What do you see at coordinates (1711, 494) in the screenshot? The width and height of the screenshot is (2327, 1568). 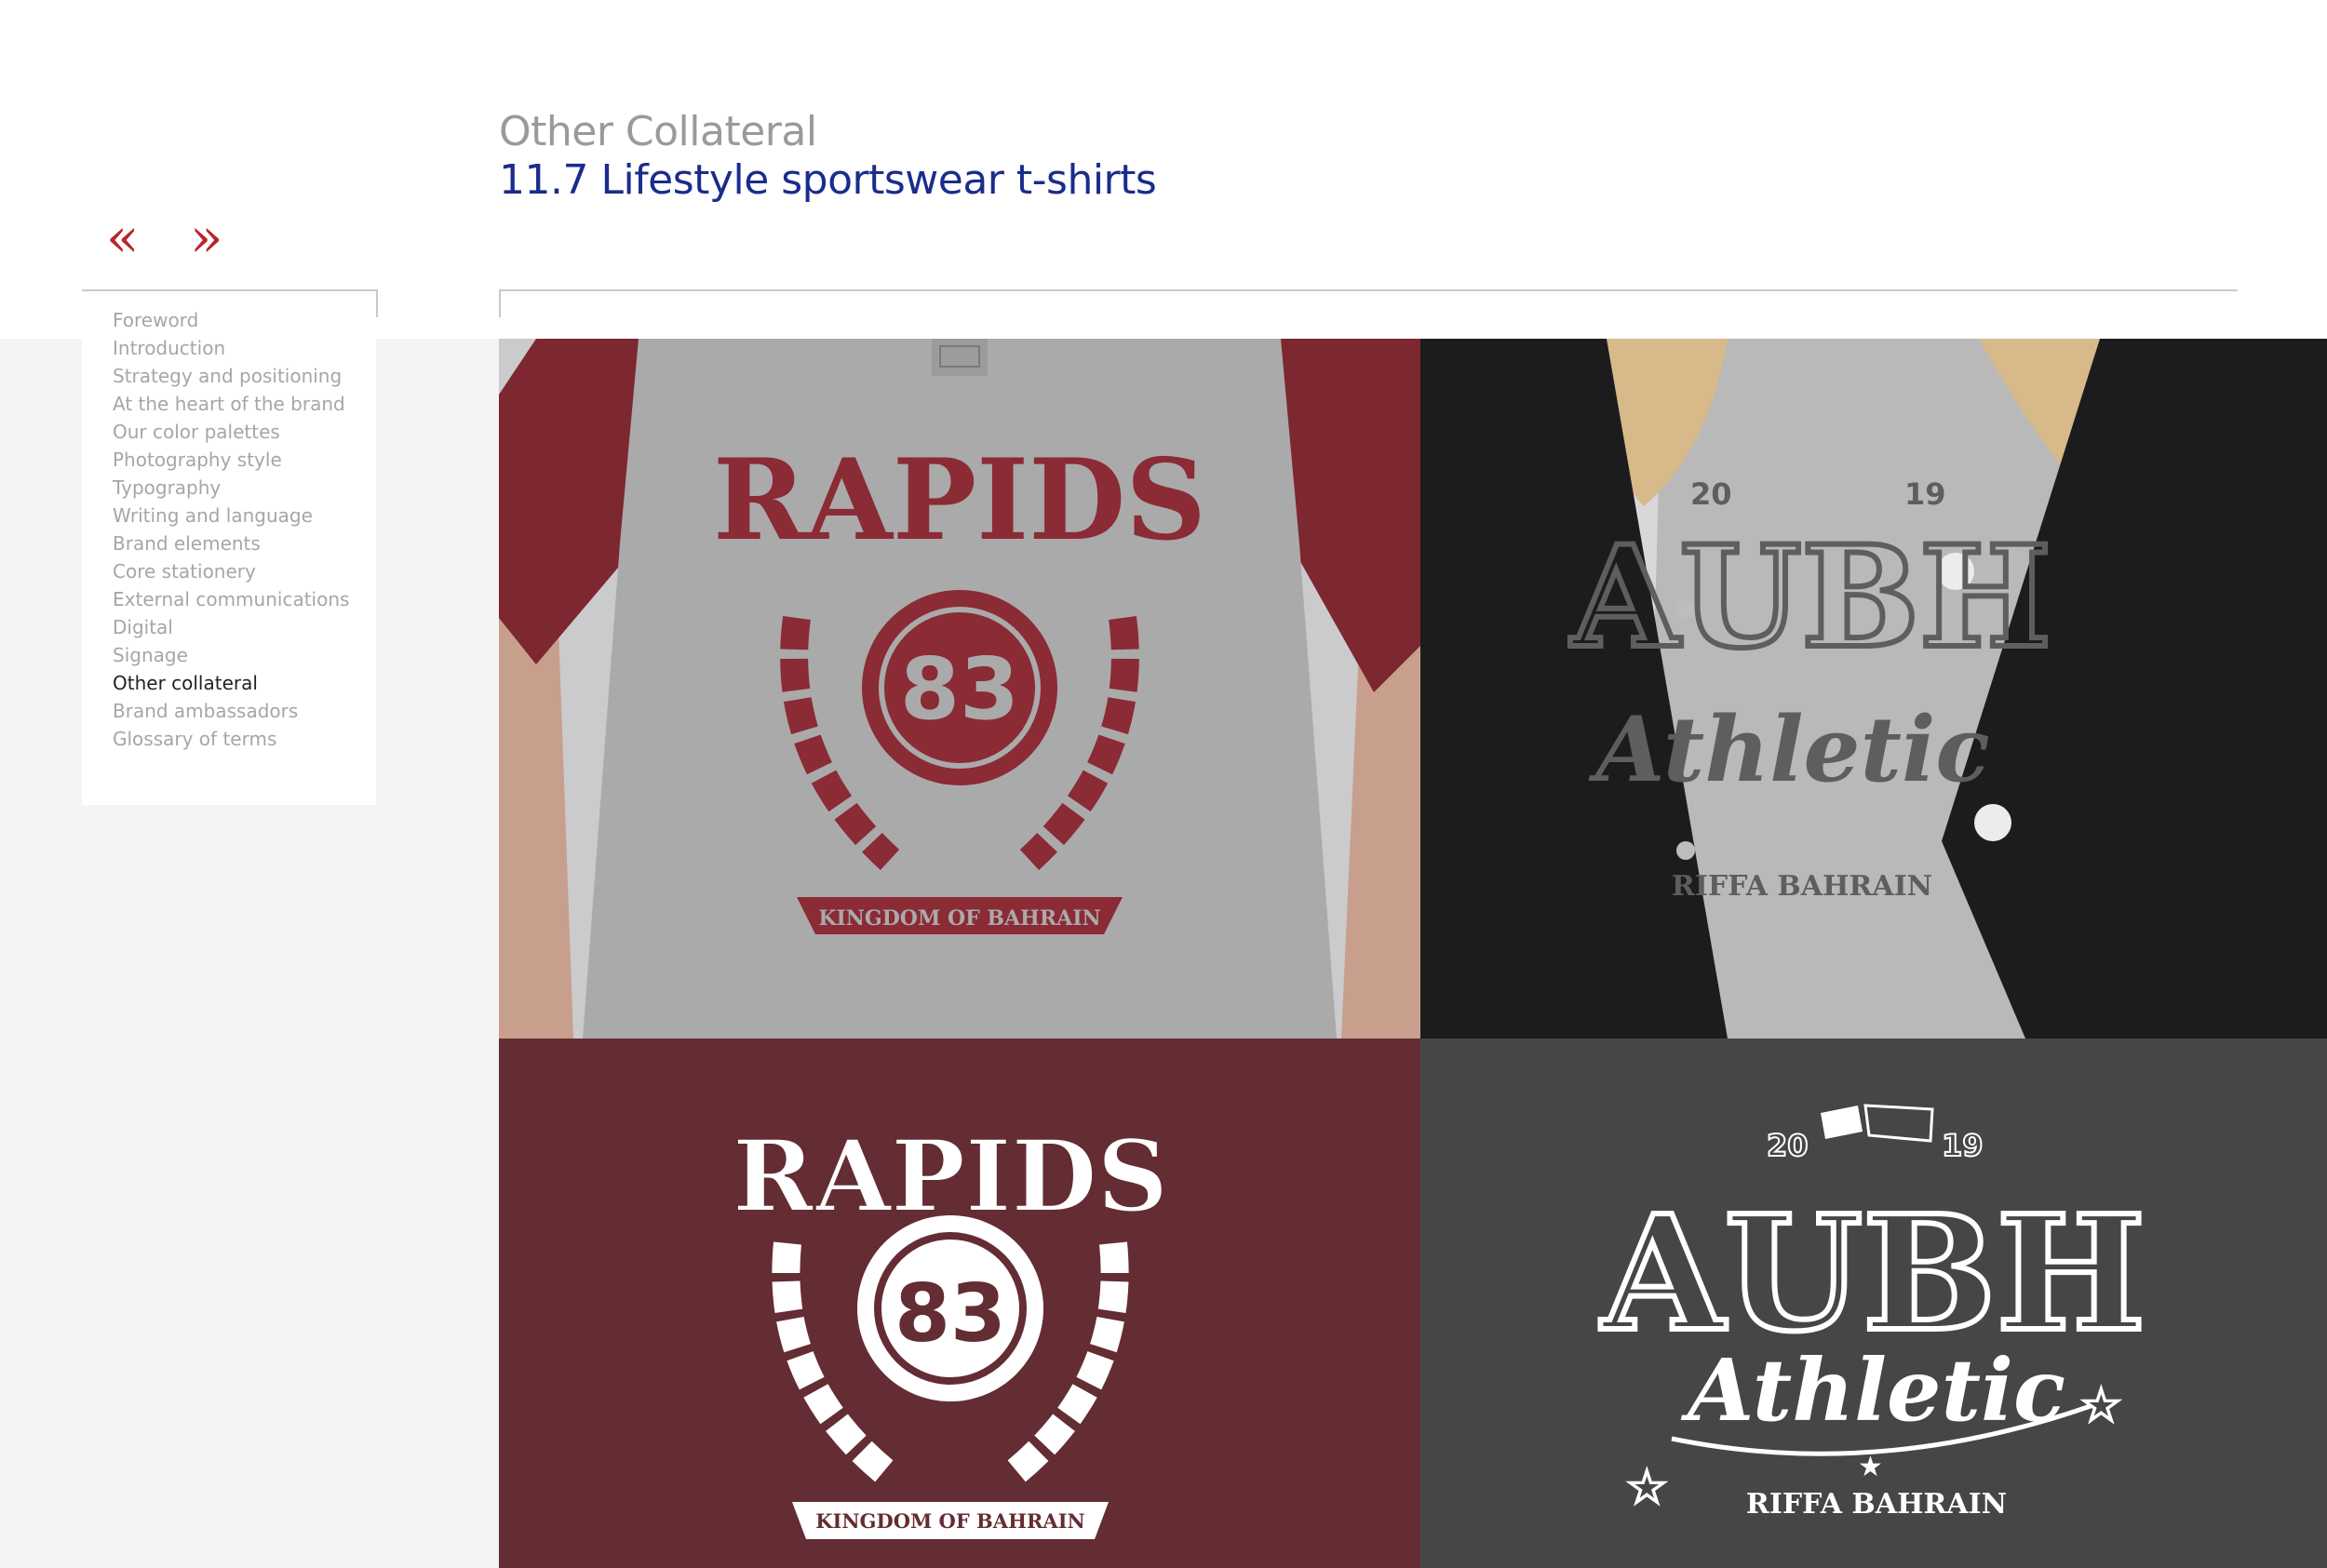 I see `aubh-photo-year-left: 20` at bounding box center [1711, 494].